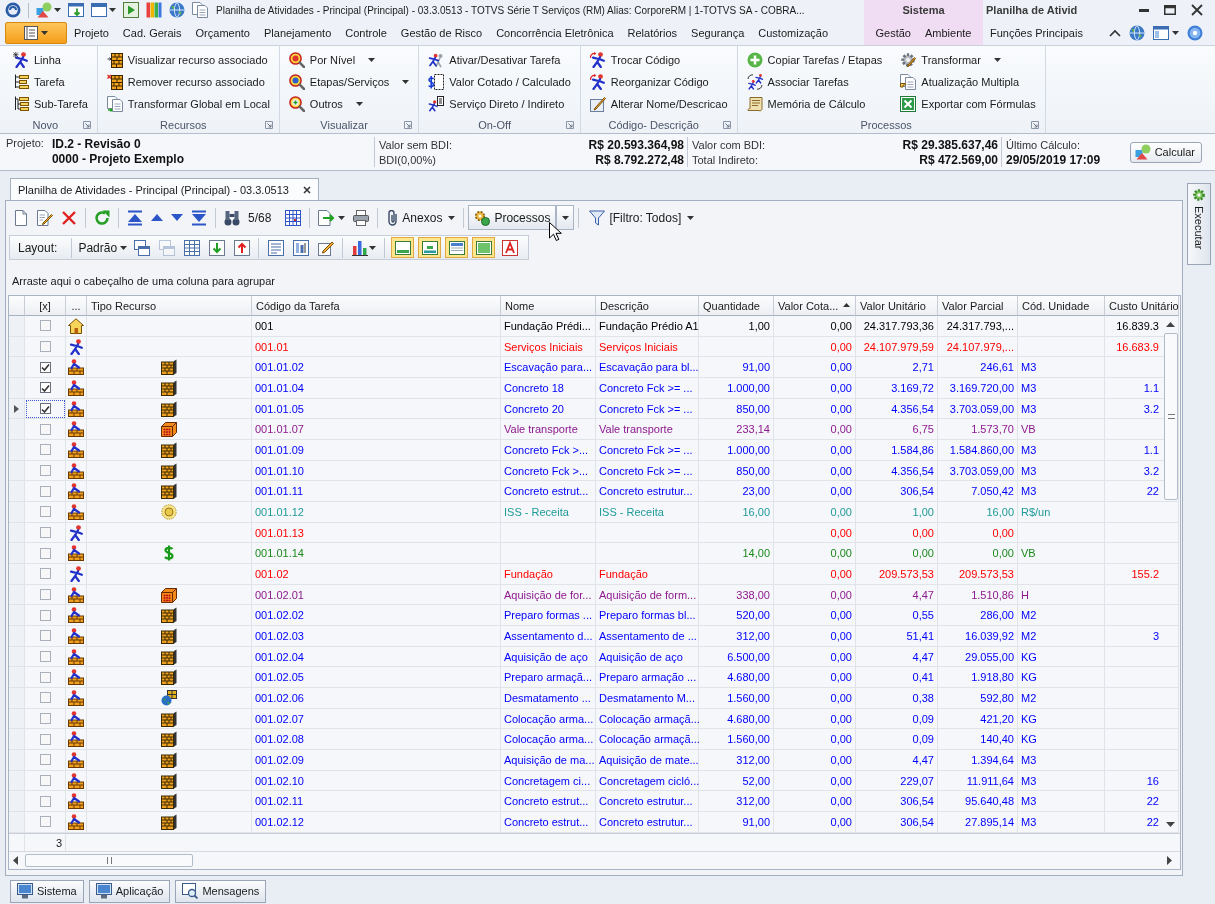 This screenshot has height=904, width=1215. What do you see at coordinates (21, 217) in the screenshot?
I see `new-document-icon` at bounding box center [21, 217].